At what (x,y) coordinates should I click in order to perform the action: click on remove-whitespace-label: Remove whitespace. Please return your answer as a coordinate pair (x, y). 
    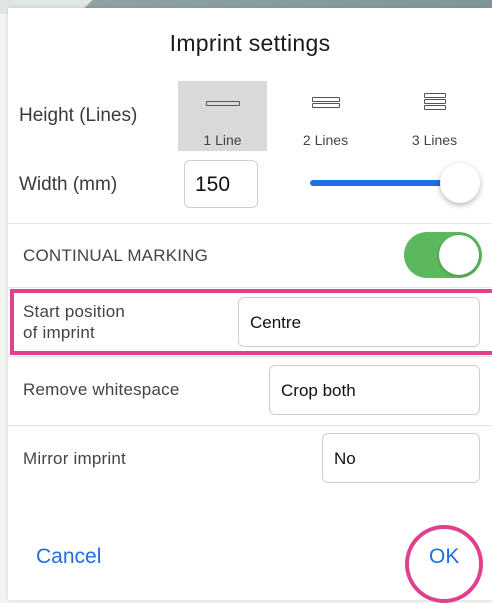
    Looking at the image, I should click on (101, 389).